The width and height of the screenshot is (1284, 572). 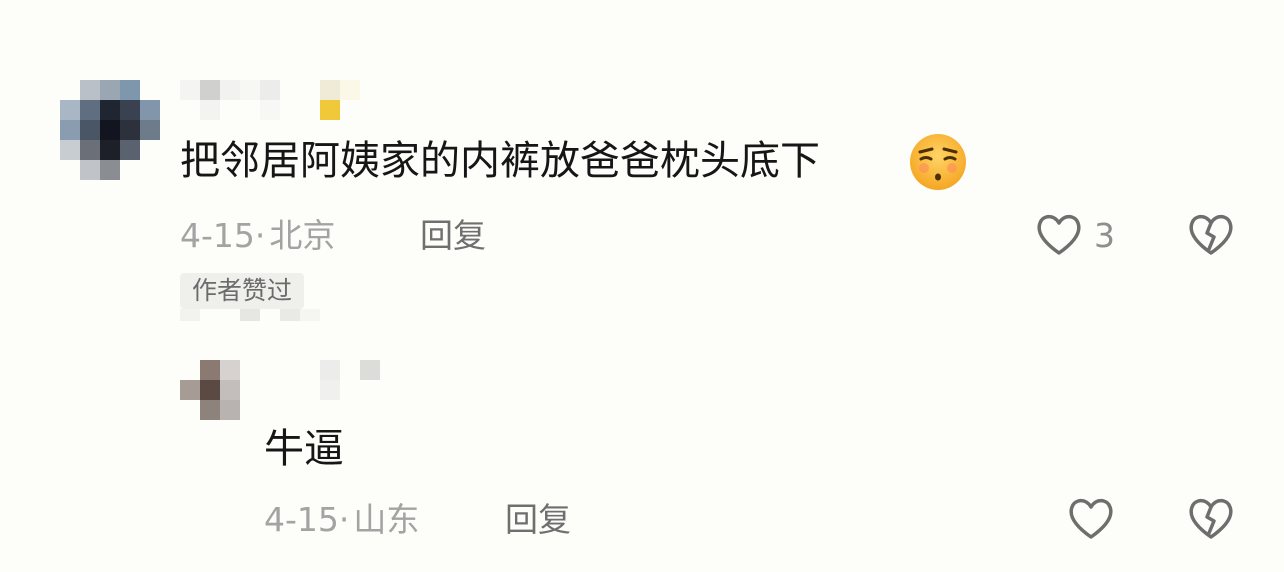 I want to click on comment-meta: 4-15· 北京, so click(x=257, y=236).